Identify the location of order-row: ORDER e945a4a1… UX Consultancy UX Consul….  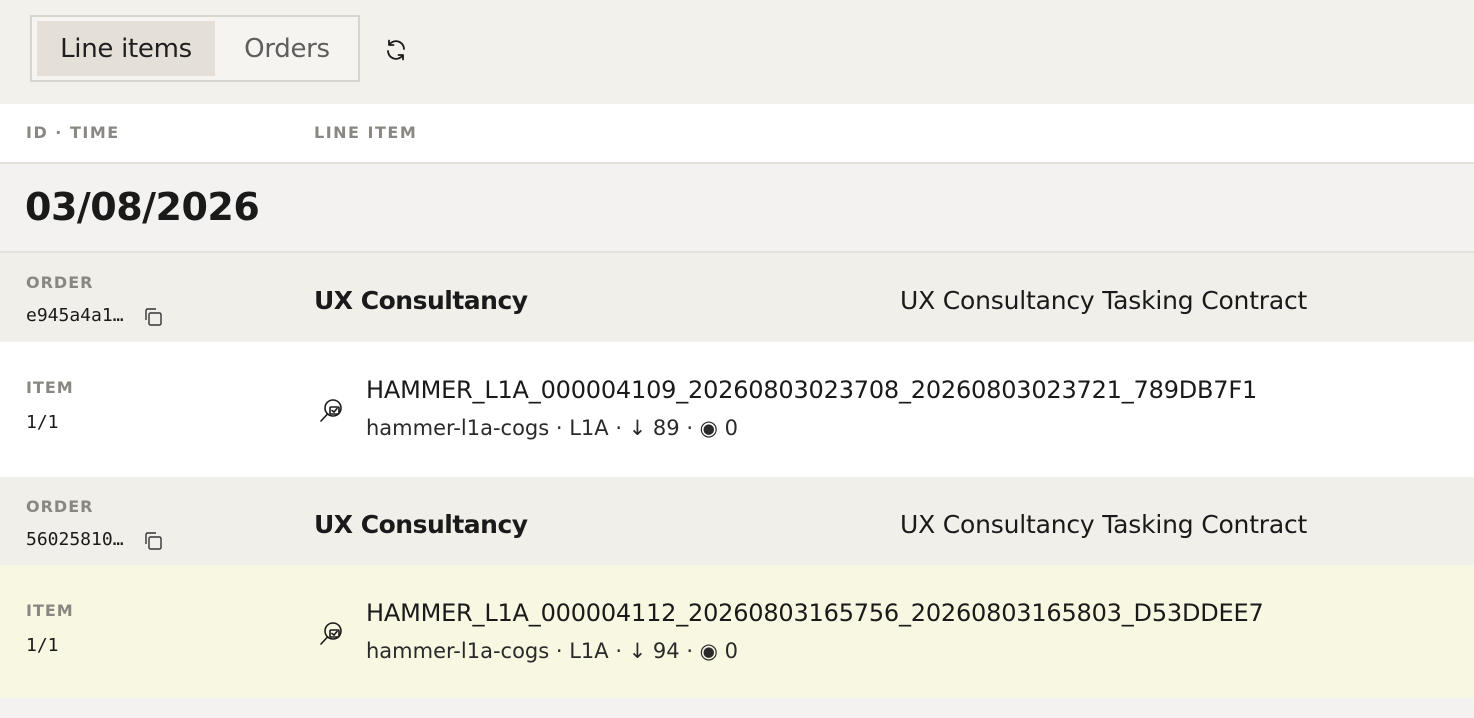
(737, 297).